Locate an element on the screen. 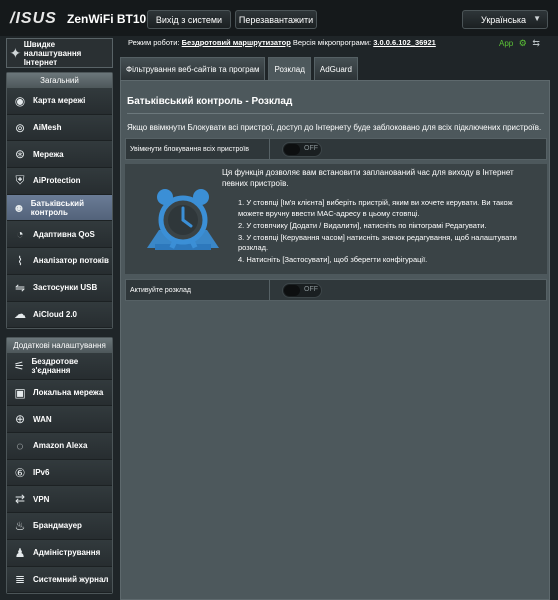 The image size is (558, 600). general-menu-title: Загальний is located at coordinates (59, 80).